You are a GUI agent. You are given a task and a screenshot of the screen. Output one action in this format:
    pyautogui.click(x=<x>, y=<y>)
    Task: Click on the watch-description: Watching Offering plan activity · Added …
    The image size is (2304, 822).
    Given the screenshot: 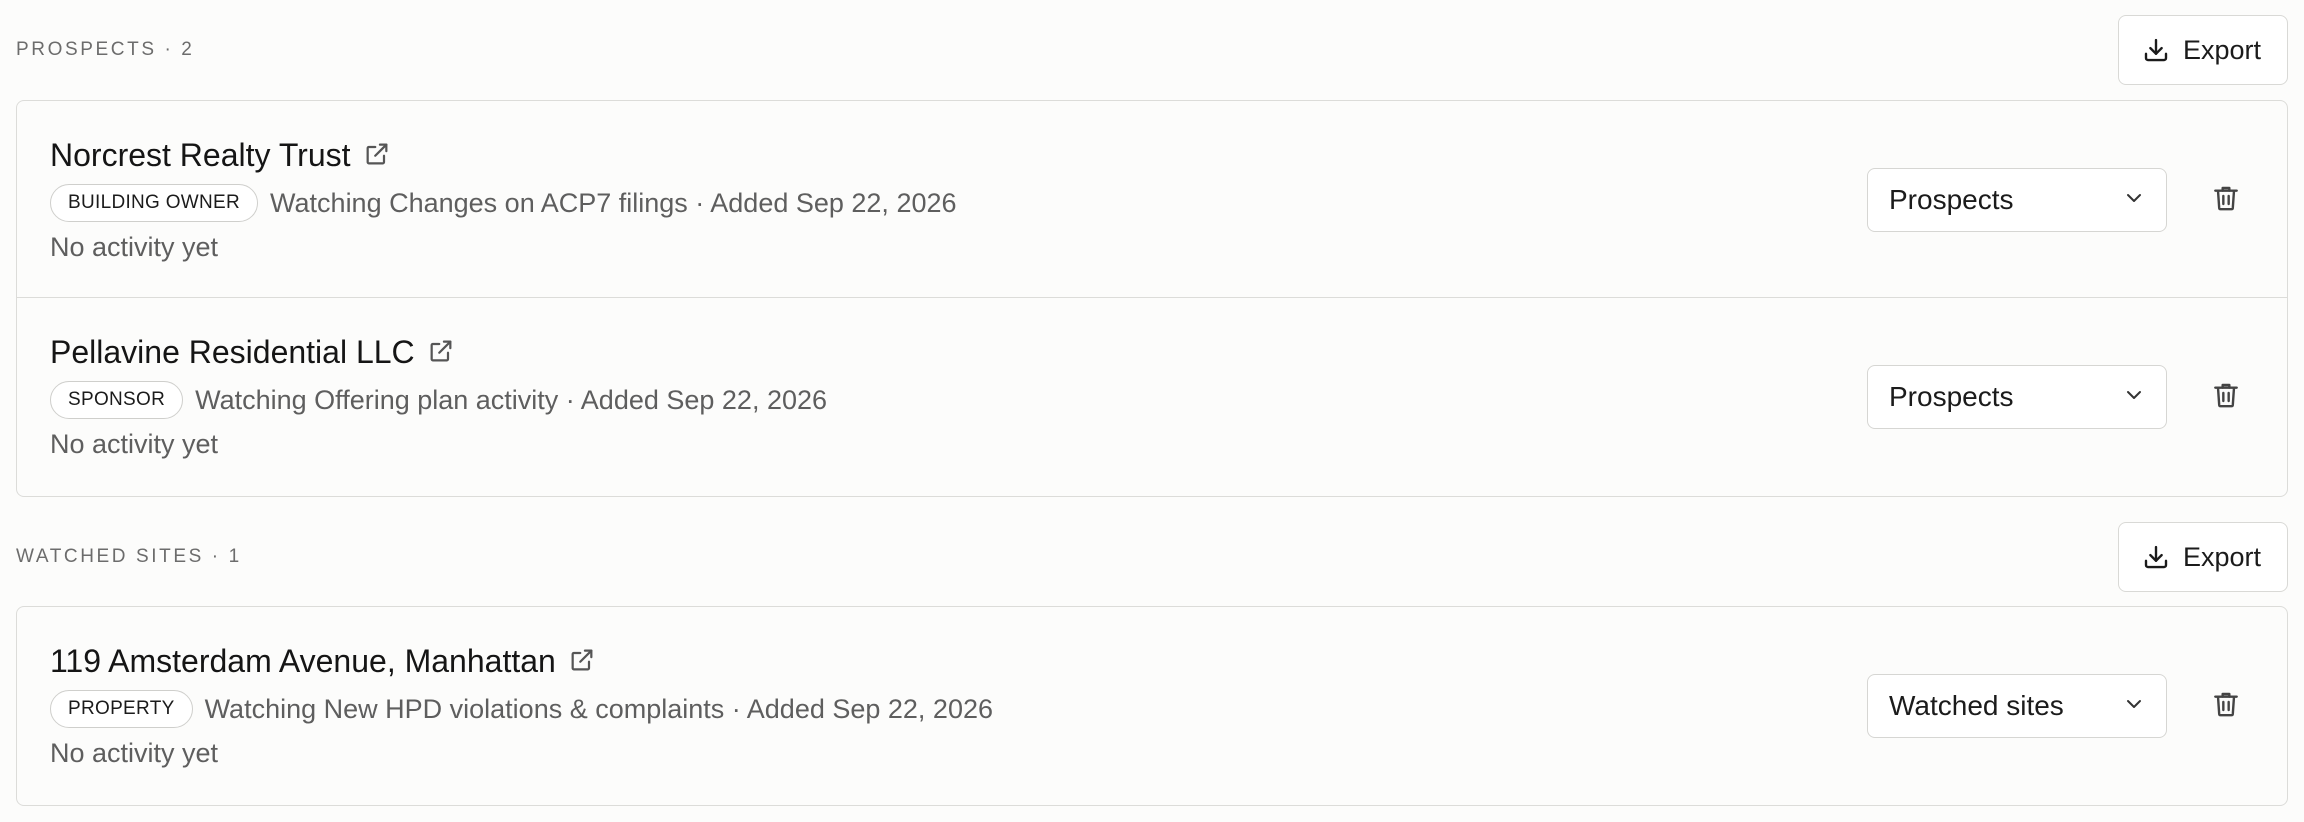 What is the action you would take?
    pyautogui.click(x=511, y=399)
    